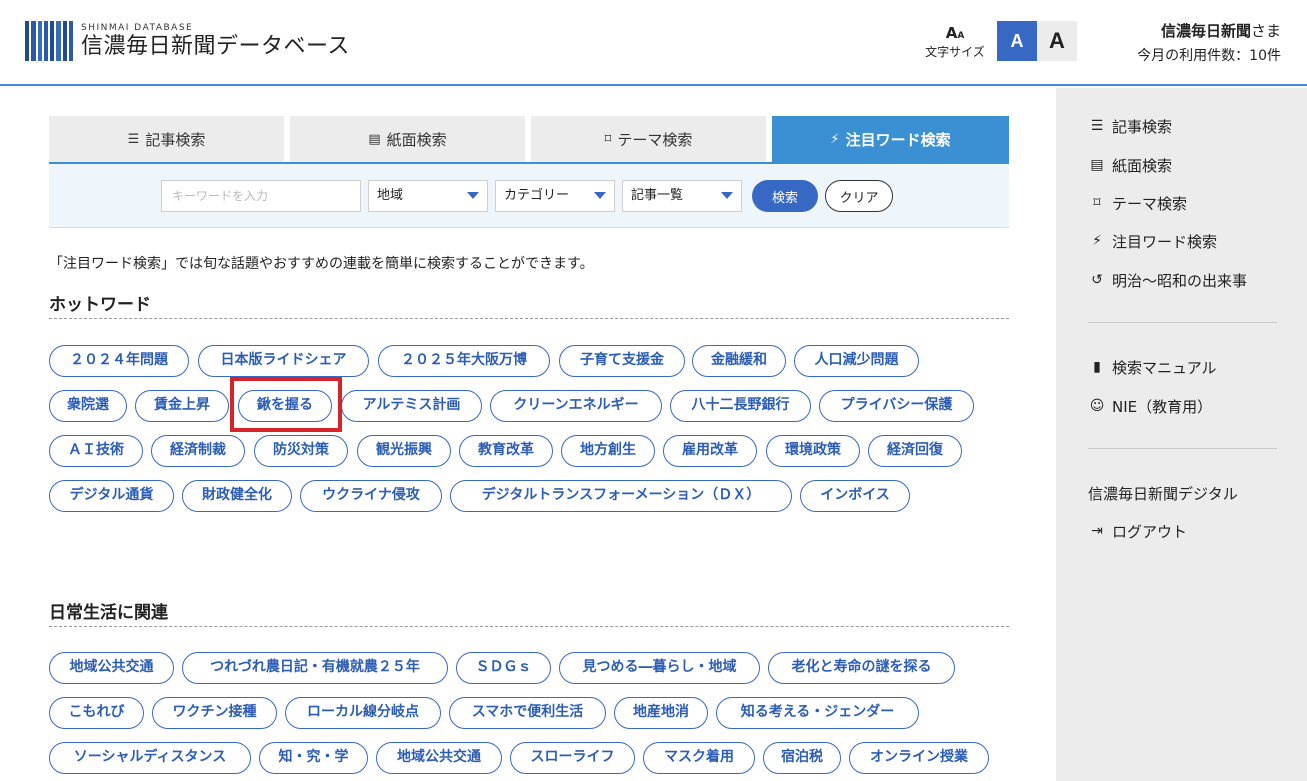 The height and width of the screenshot is (781, 1307). I want to click on search-tabs: ☰ 記事検索 ▤ 紙面検索 ⌑ テーマ検索 ⚡ 注目ワード検索, so click(529, 139).